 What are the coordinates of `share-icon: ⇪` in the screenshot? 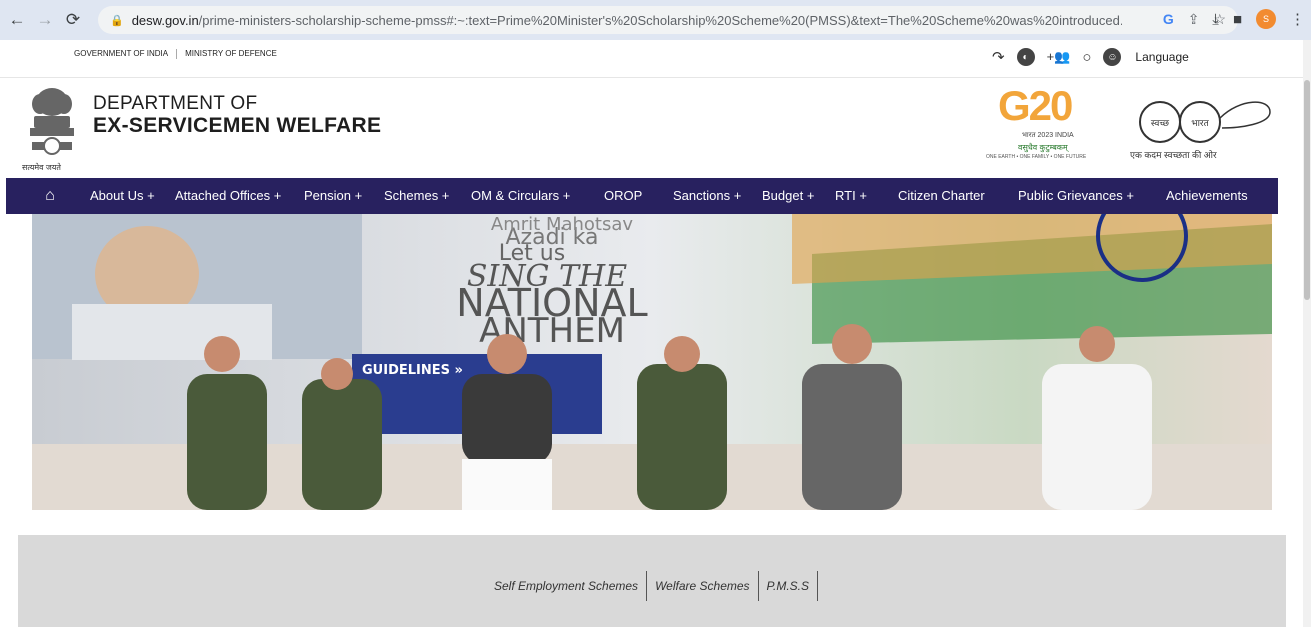 It's located at (1194, 19).